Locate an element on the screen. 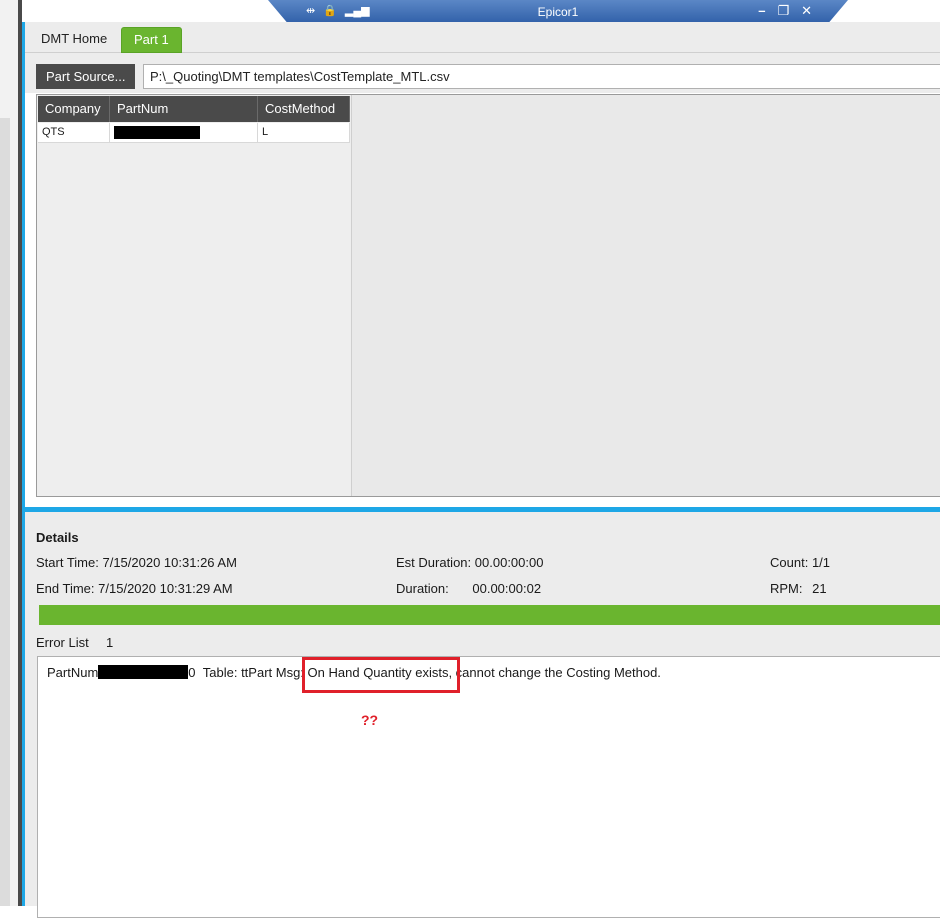 The height and width of the screenshot is (918, 940). duration-value: 00.00:00:02 is located at coordinates (507, 588).